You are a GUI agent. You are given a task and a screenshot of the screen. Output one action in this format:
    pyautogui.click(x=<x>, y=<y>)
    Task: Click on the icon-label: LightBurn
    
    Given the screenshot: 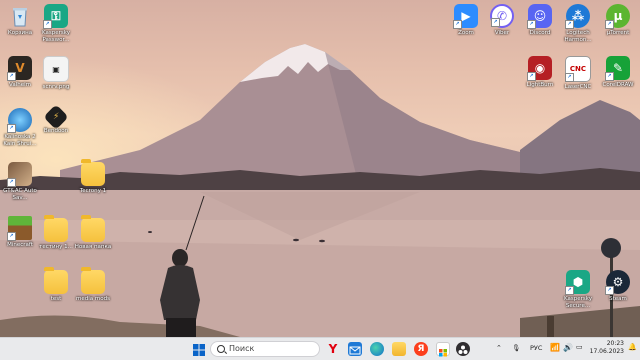 What is the action you would take?
    pyautogui.click(x=540, y=85)
    